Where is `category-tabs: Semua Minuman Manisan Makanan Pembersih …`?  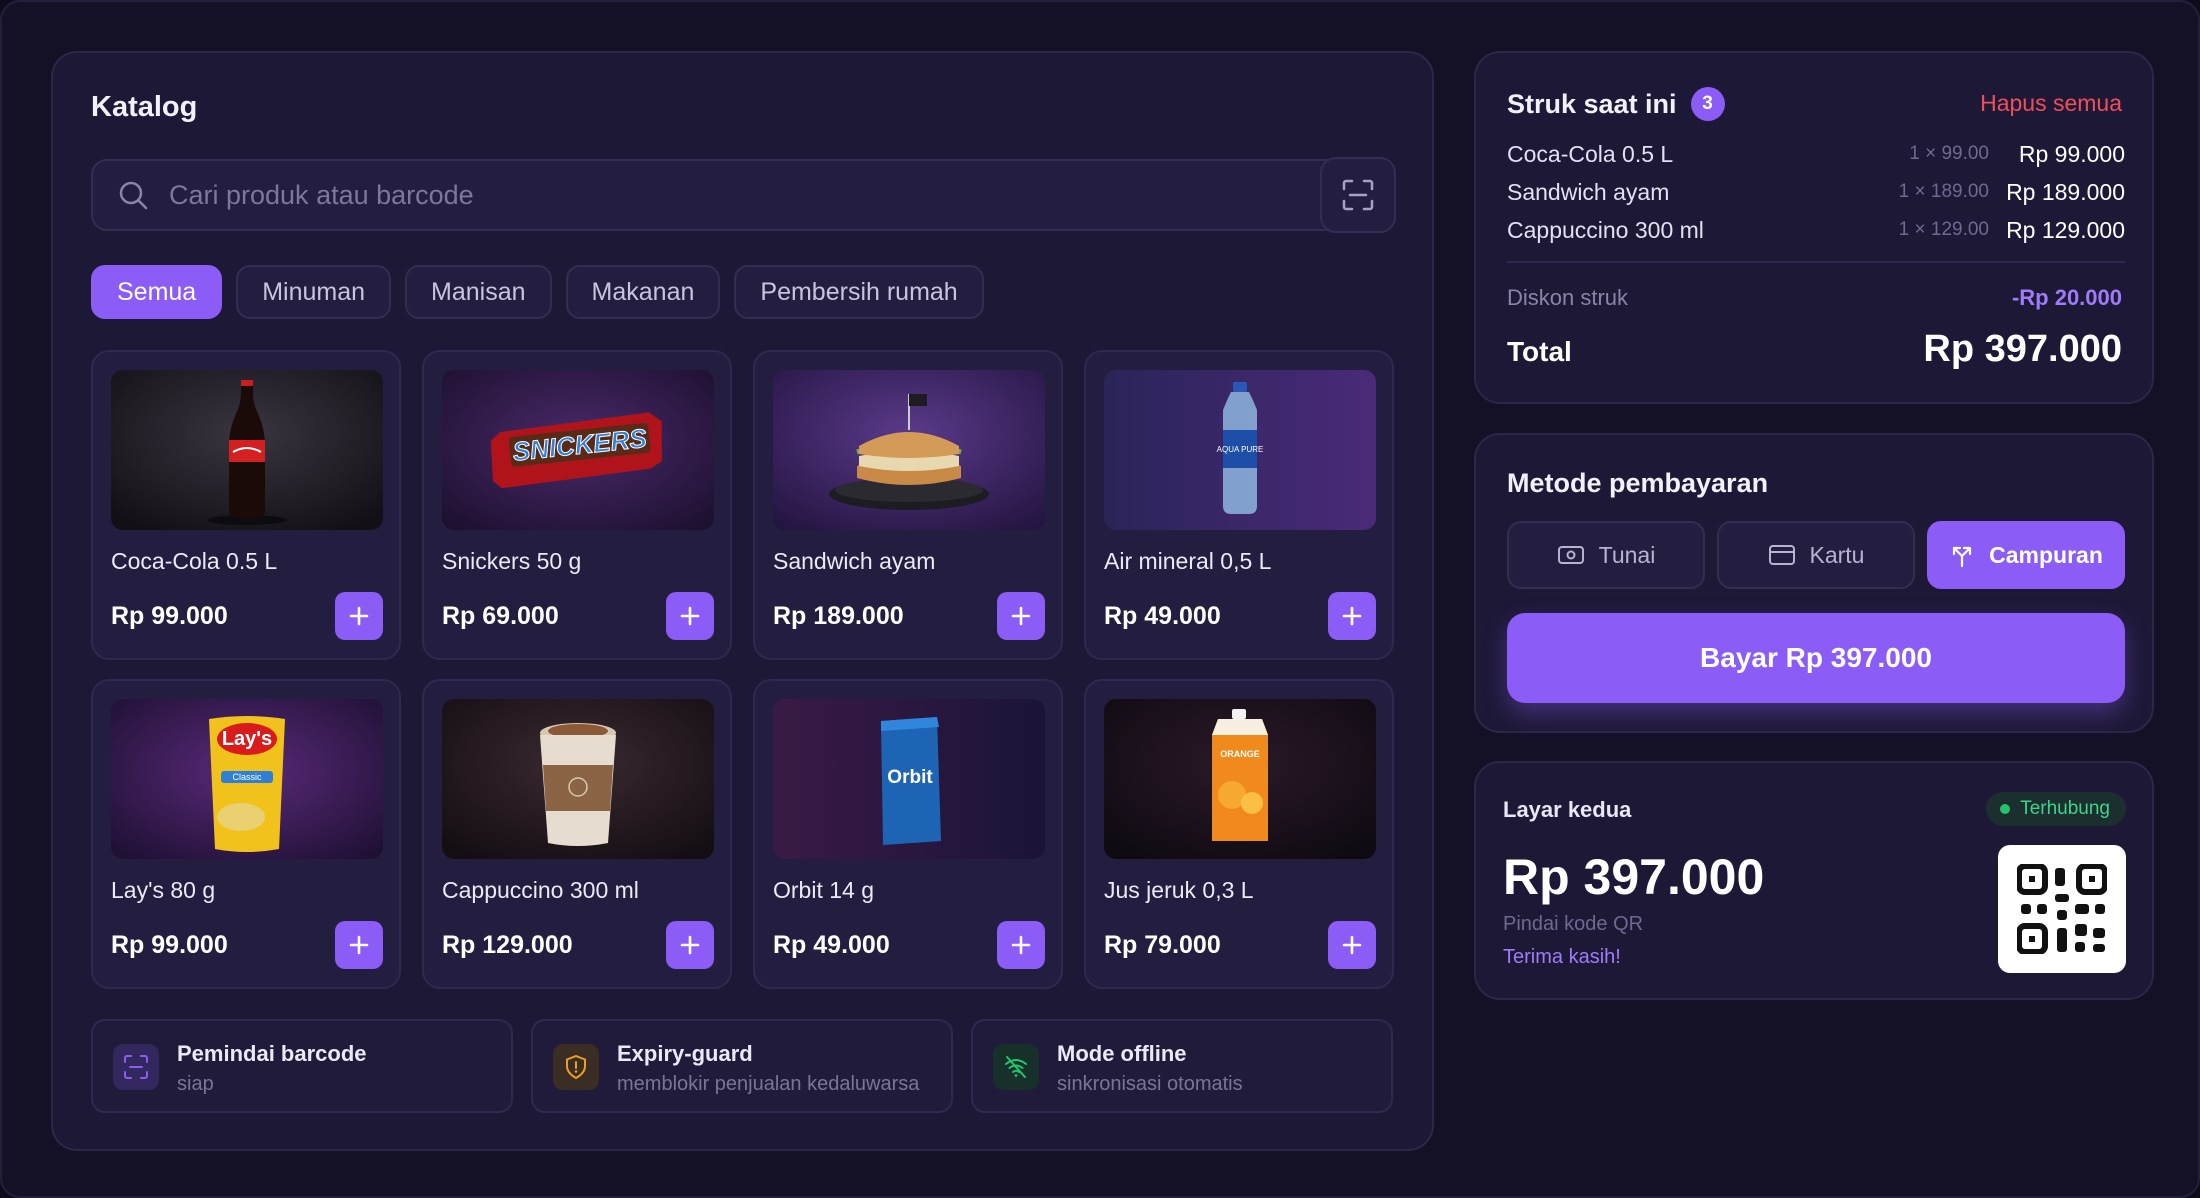
category-tabs: Semua Minuman Manisan Makanan Pembersih … is located at coordinates (537, 292).